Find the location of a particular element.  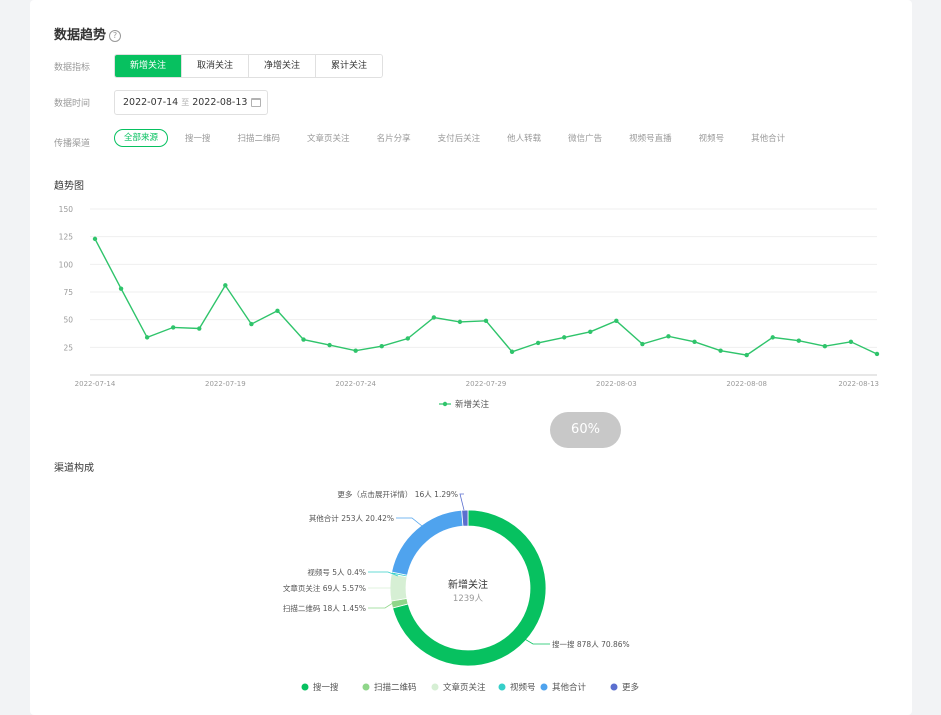

x-tick-label: 2022-07-19 is located at coordinates (225, 384).